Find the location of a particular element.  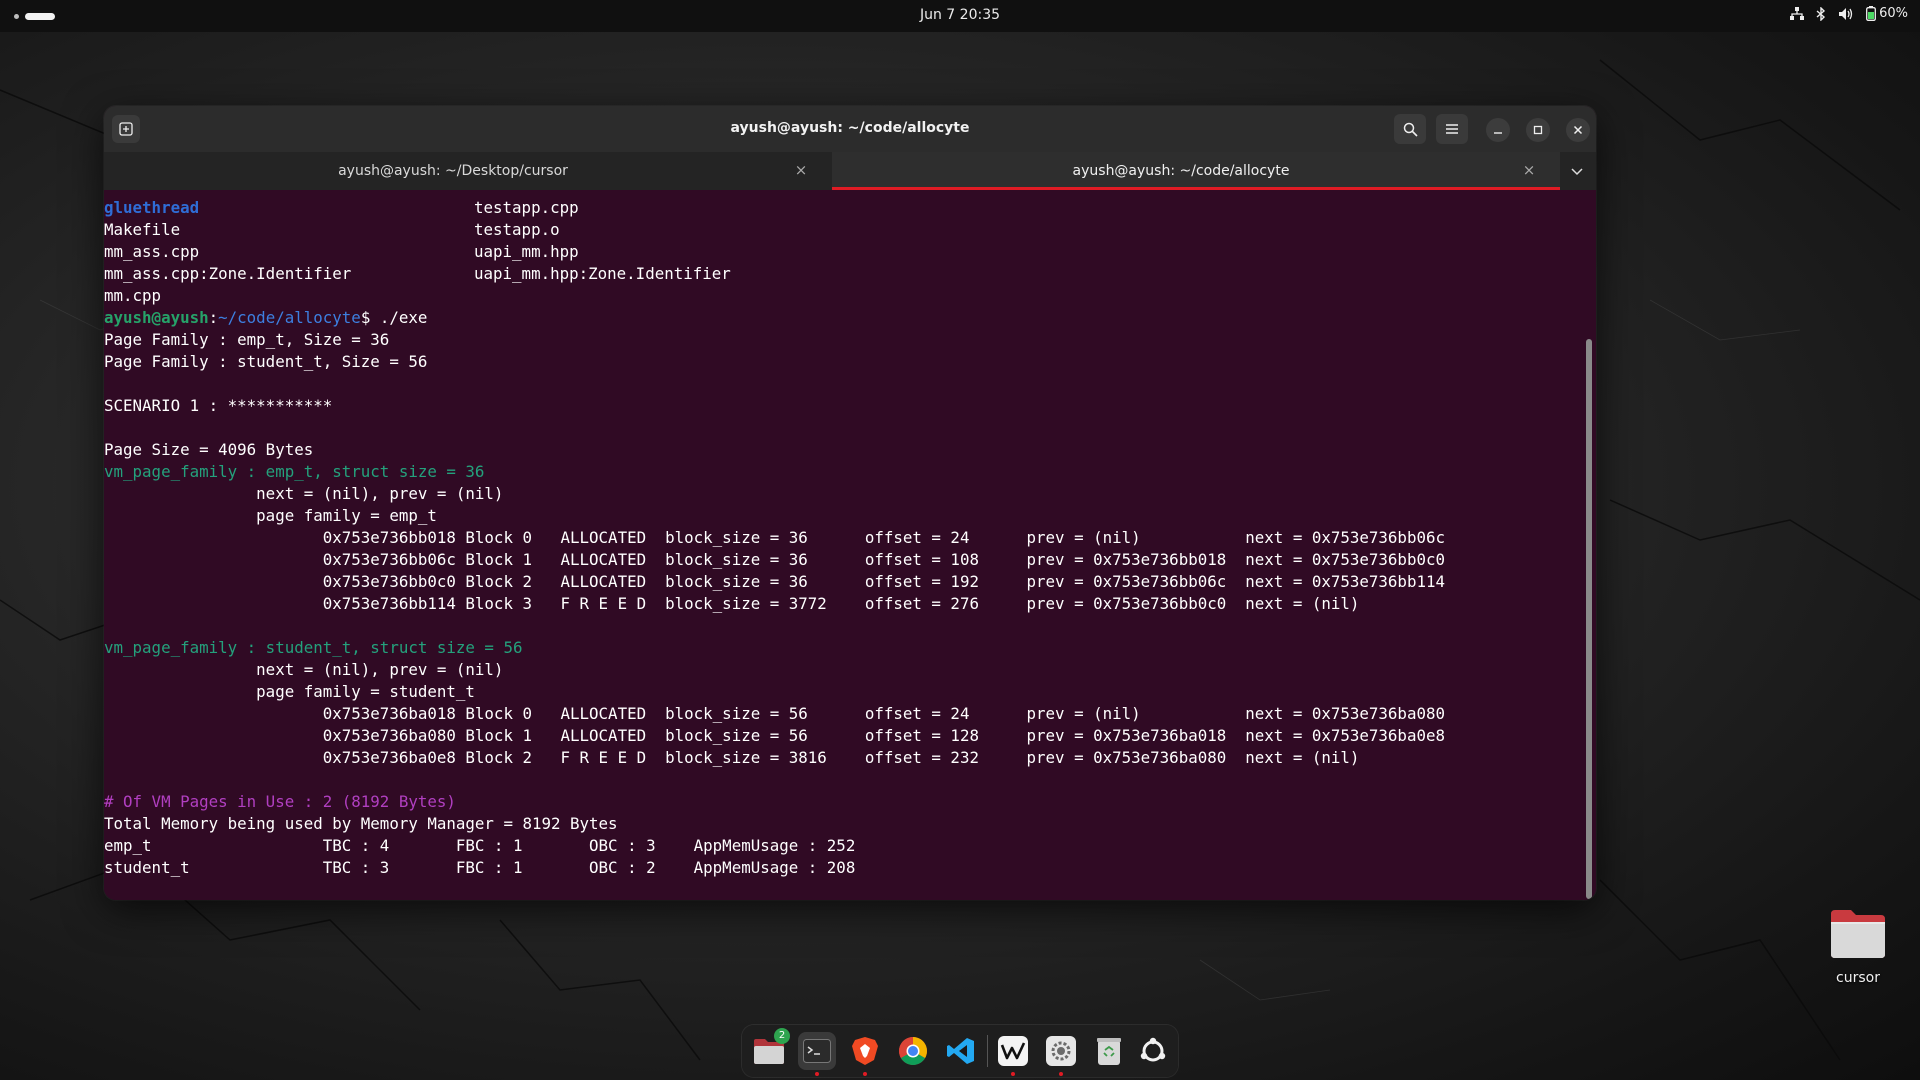

windsurf-icon is located at coordinates (1013, 1051).